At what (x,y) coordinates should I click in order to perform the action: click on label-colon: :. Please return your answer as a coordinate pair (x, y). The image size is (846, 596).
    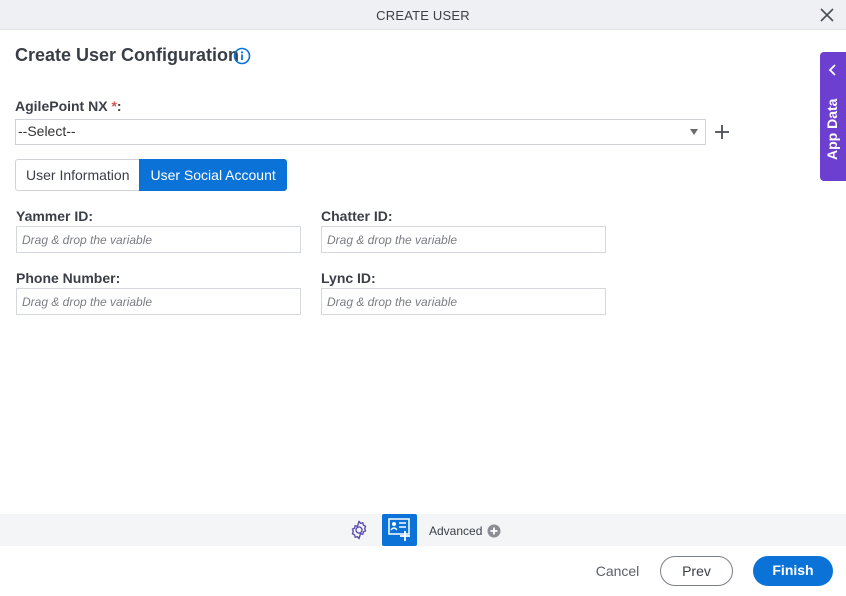
    Looking at the image, I should click on (119, 106).